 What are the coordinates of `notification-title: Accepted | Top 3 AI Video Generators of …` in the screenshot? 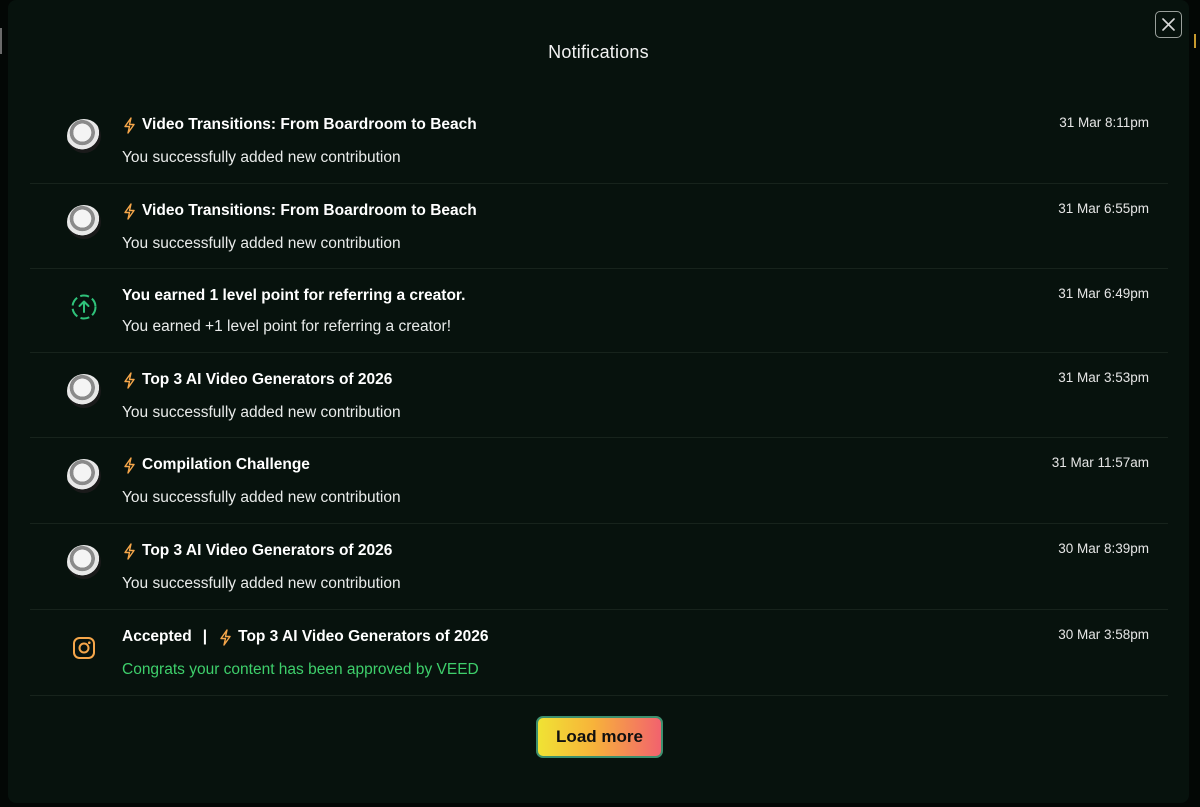 It's located at (305, 637).